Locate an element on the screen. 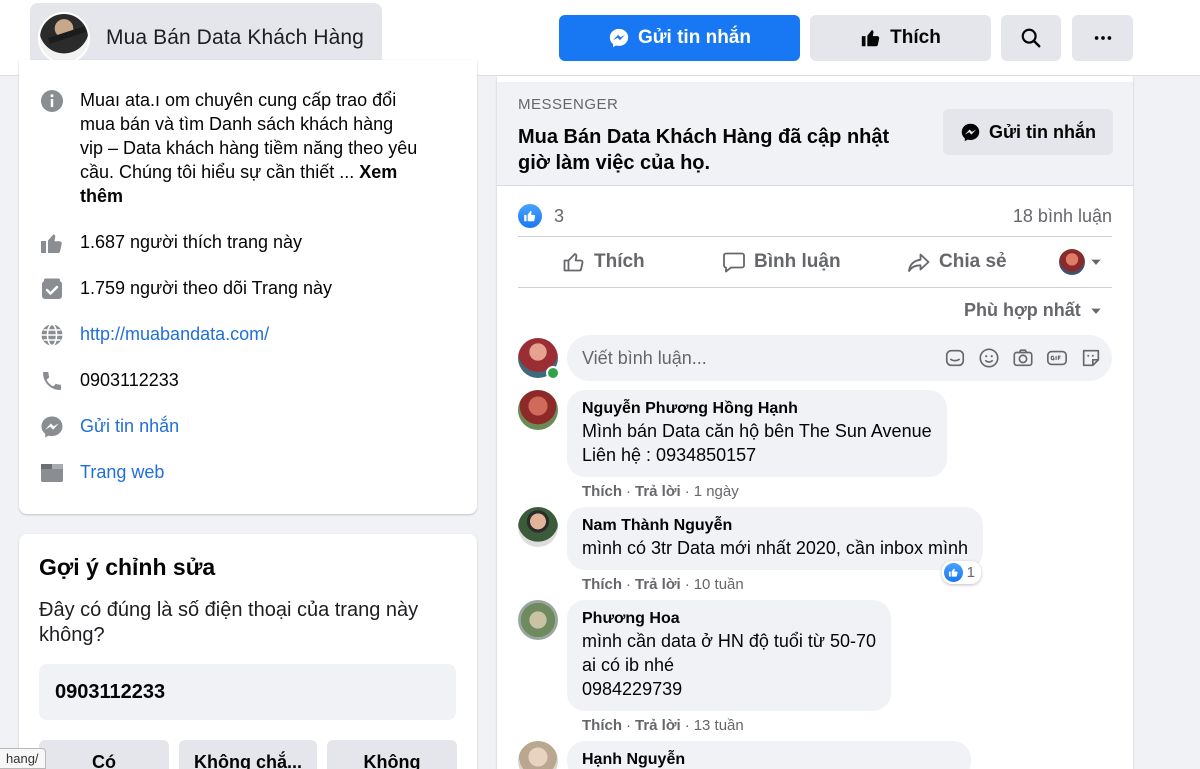  likes-row: 1.687 người thích trang này is located at coordinates (170, 243).